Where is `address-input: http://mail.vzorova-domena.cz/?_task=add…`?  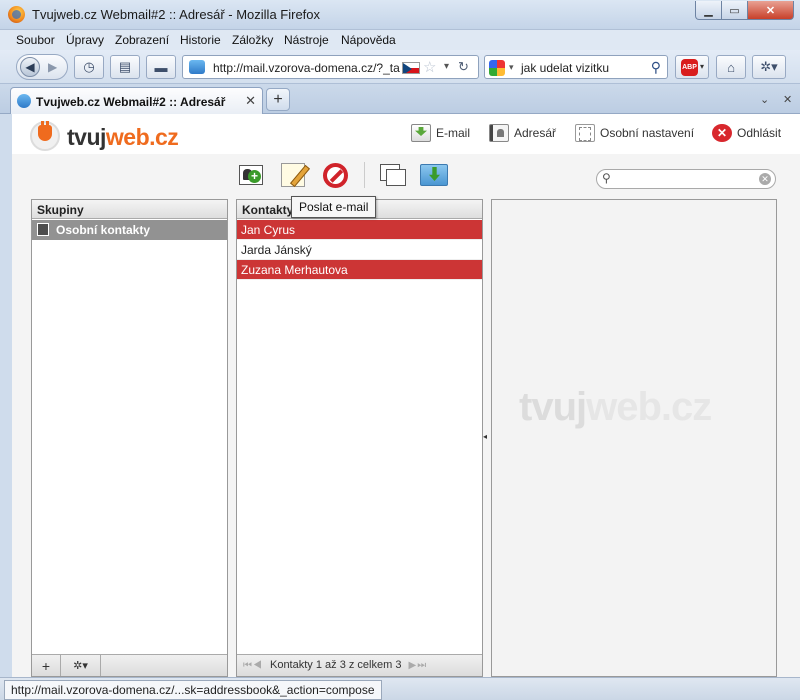 address-input: http://mail.vzorova-domena.cz/?_task=add… is located at coordinates (306, 68).